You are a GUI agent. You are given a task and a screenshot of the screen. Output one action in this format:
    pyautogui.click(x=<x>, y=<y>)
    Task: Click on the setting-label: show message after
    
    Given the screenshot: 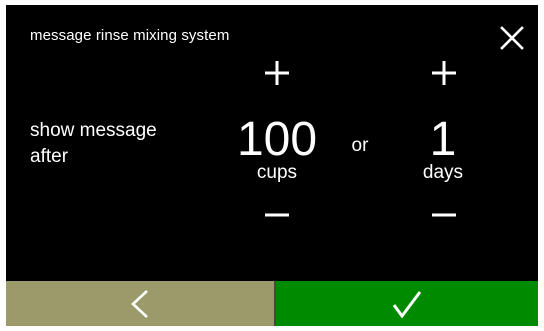 What is the action you would take?
    pyautogui.click(x=93, y=143)
    